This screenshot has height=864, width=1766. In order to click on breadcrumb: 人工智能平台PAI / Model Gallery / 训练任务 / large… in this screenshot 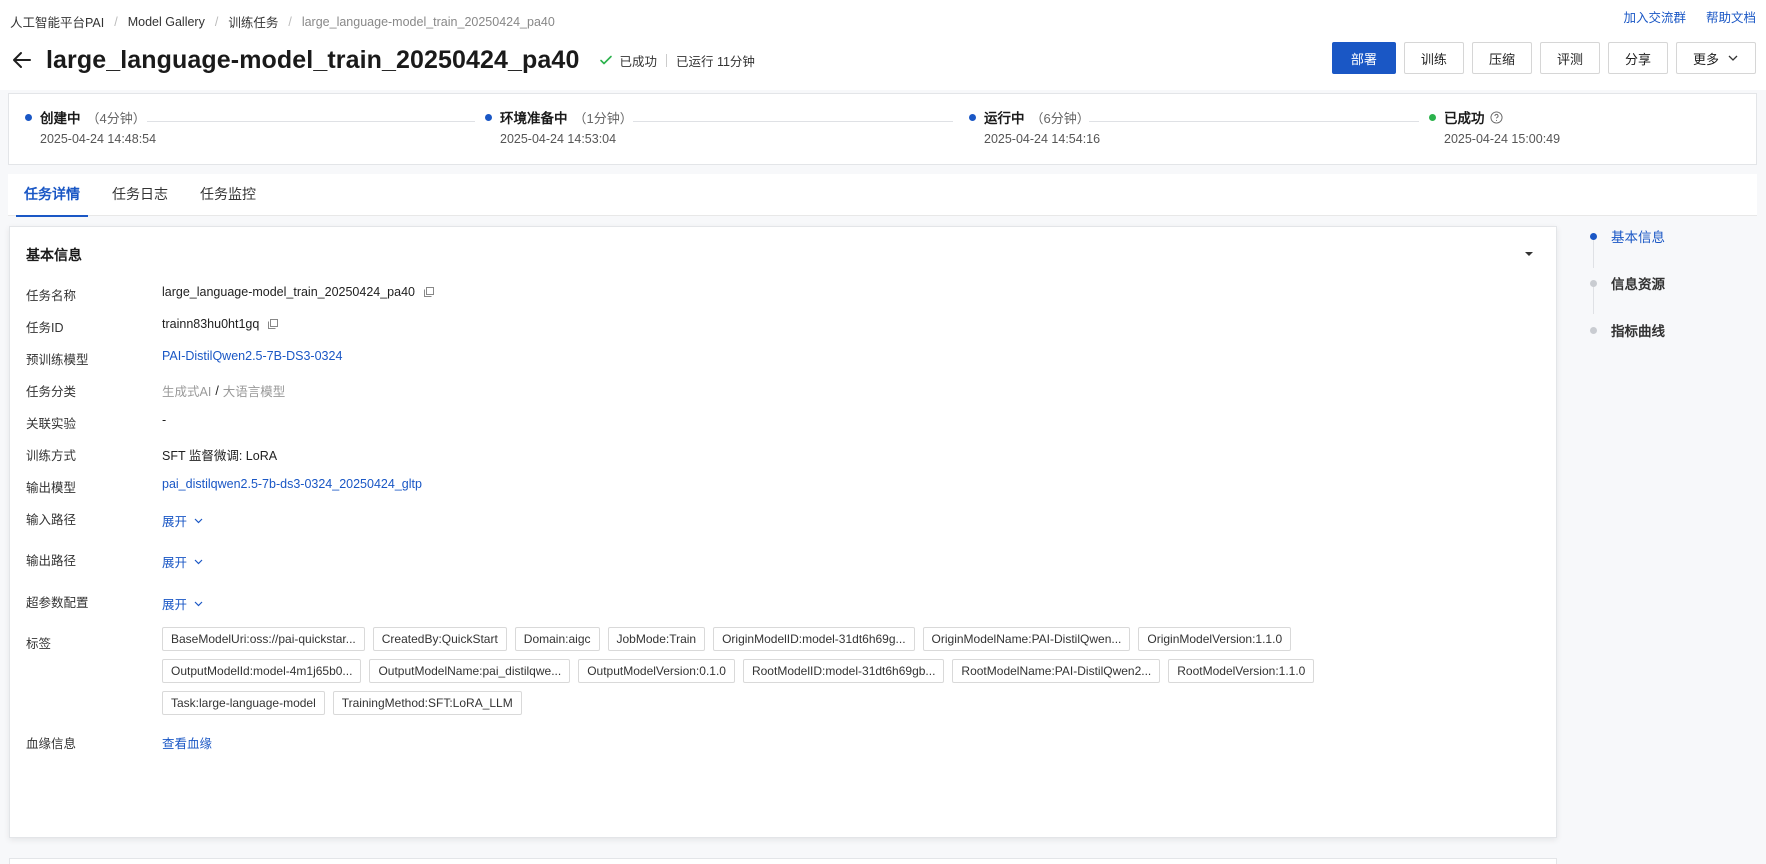, I will do `click(282, 21)`.